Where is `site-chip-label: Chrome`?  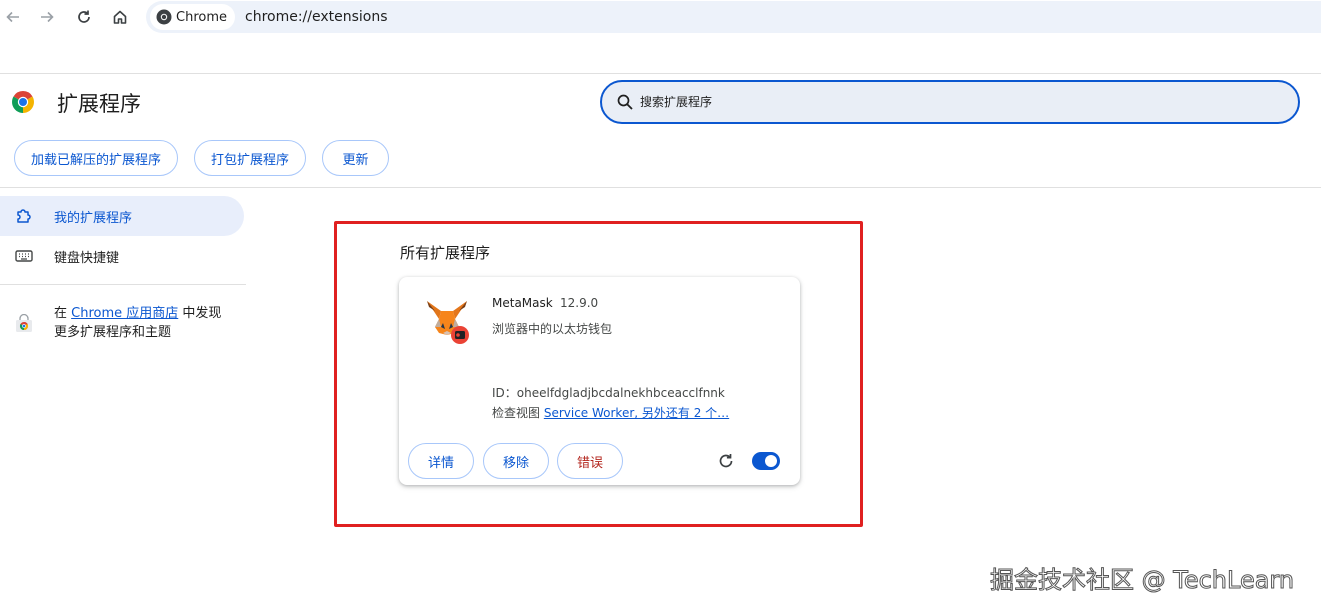 site-chip-label: Chrome is located at coordinates (201, 17).